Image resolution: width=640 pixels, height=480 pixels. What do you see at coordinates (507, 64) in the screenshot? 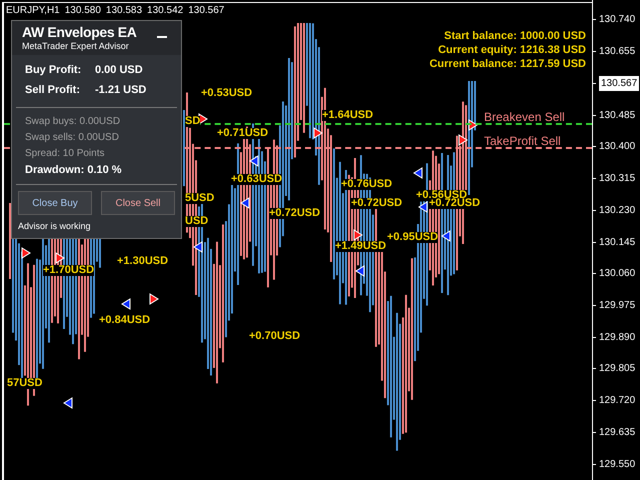
I see `balance-text: Current balance: 1217.59 USD` at bounding box center [507, 64].